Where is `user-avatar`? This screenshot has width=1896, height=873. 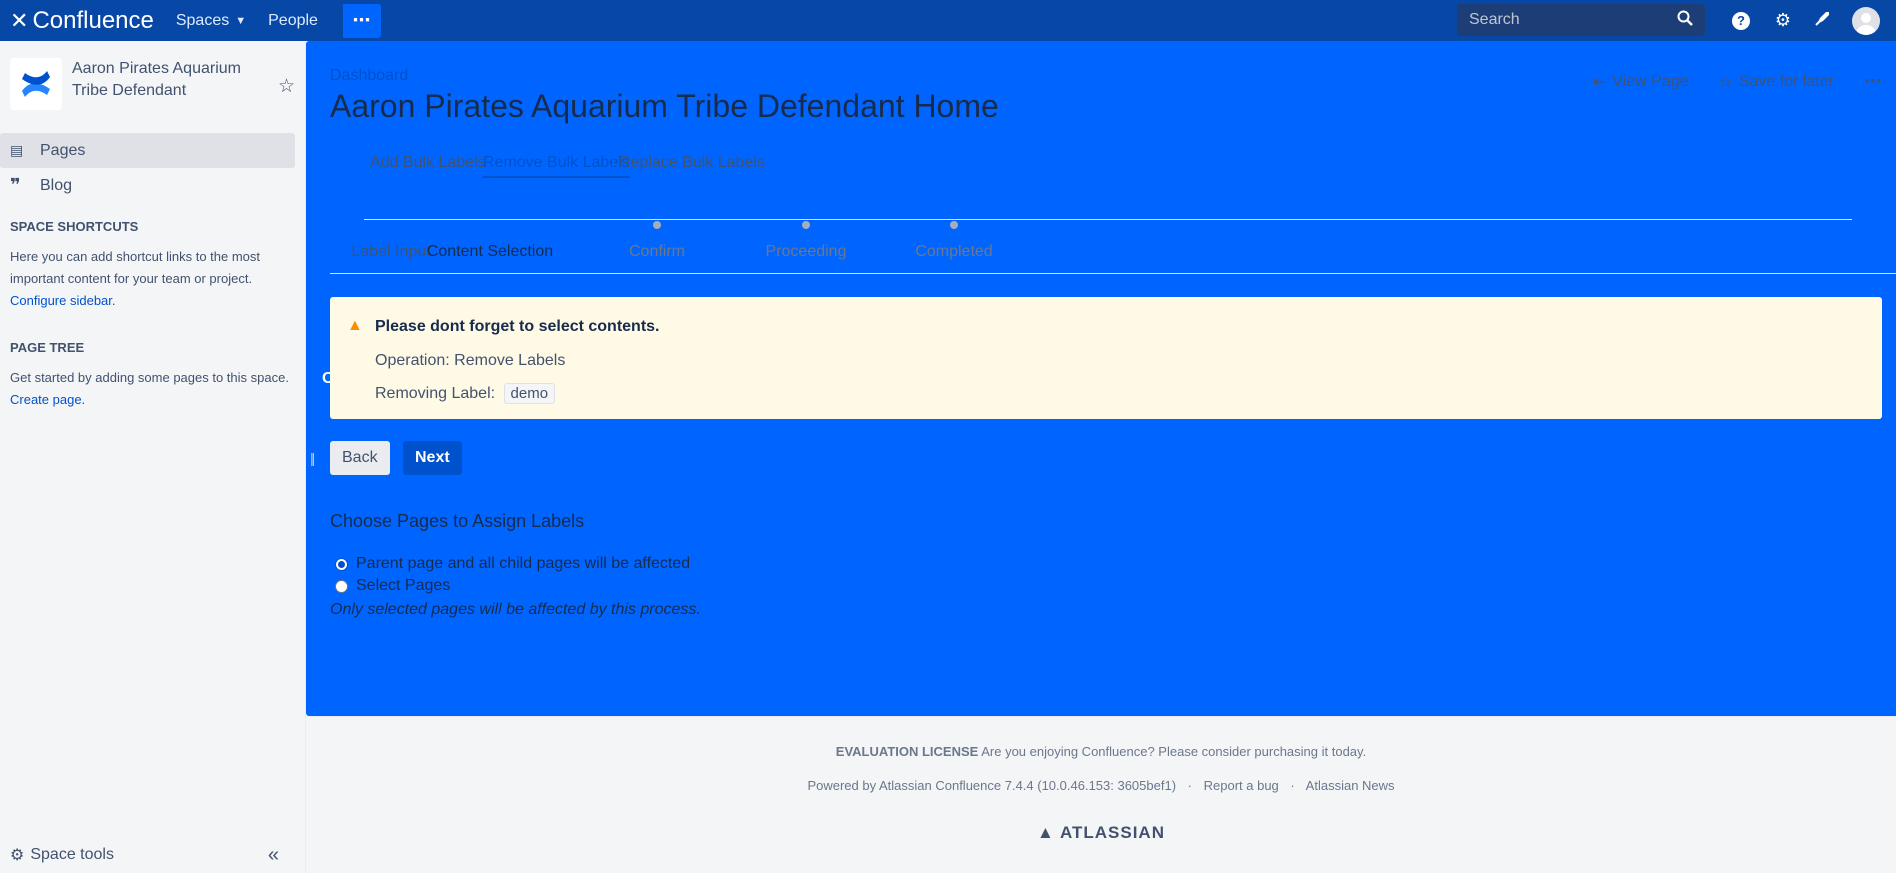 user-avatar is located at coordinates (1866, 20).